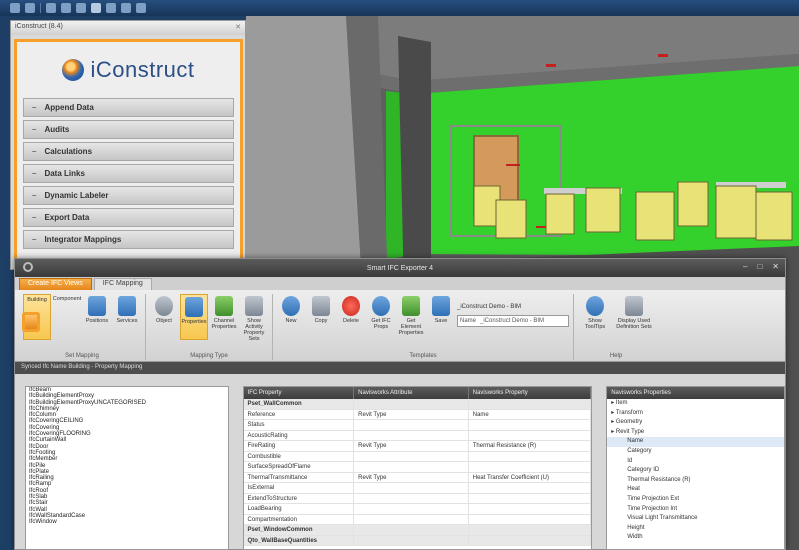  Describe the element at coordinates (224, 327) in the screenshot. I see `channel-properties-button: Channel Properties` at that location.